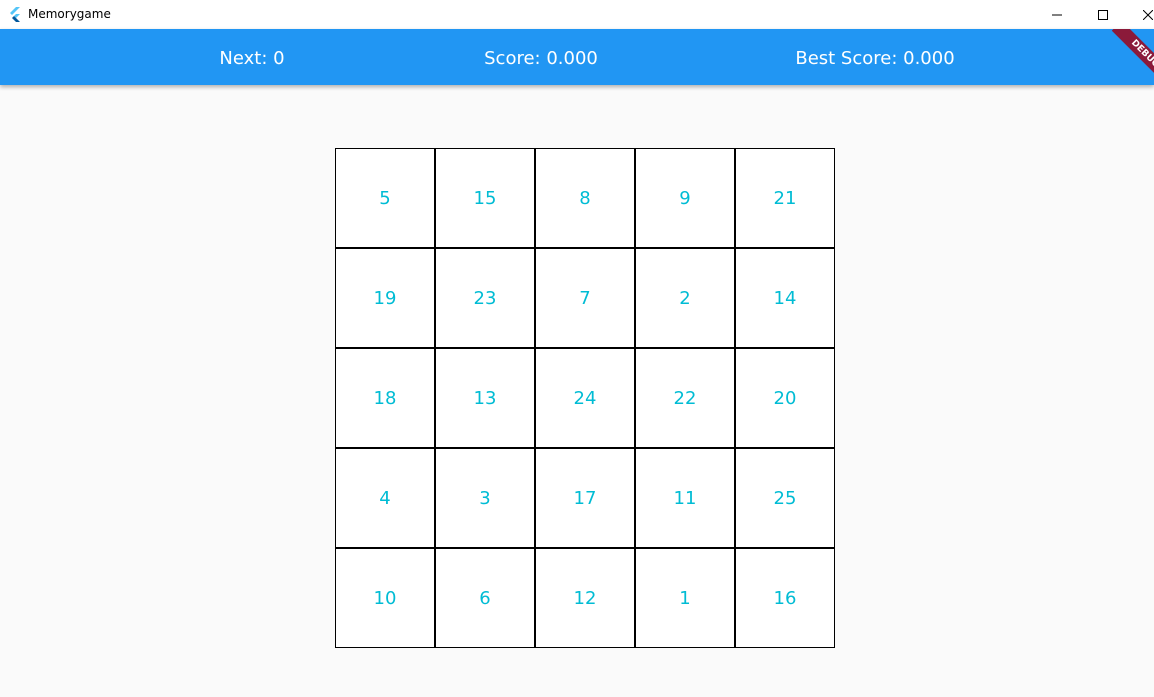 The width and height of the screenshot is (1154, 697). What do you see at coordinates (1148, 14) in the screenshot?
I see `close-icon` at bounding box center [1148, 14].